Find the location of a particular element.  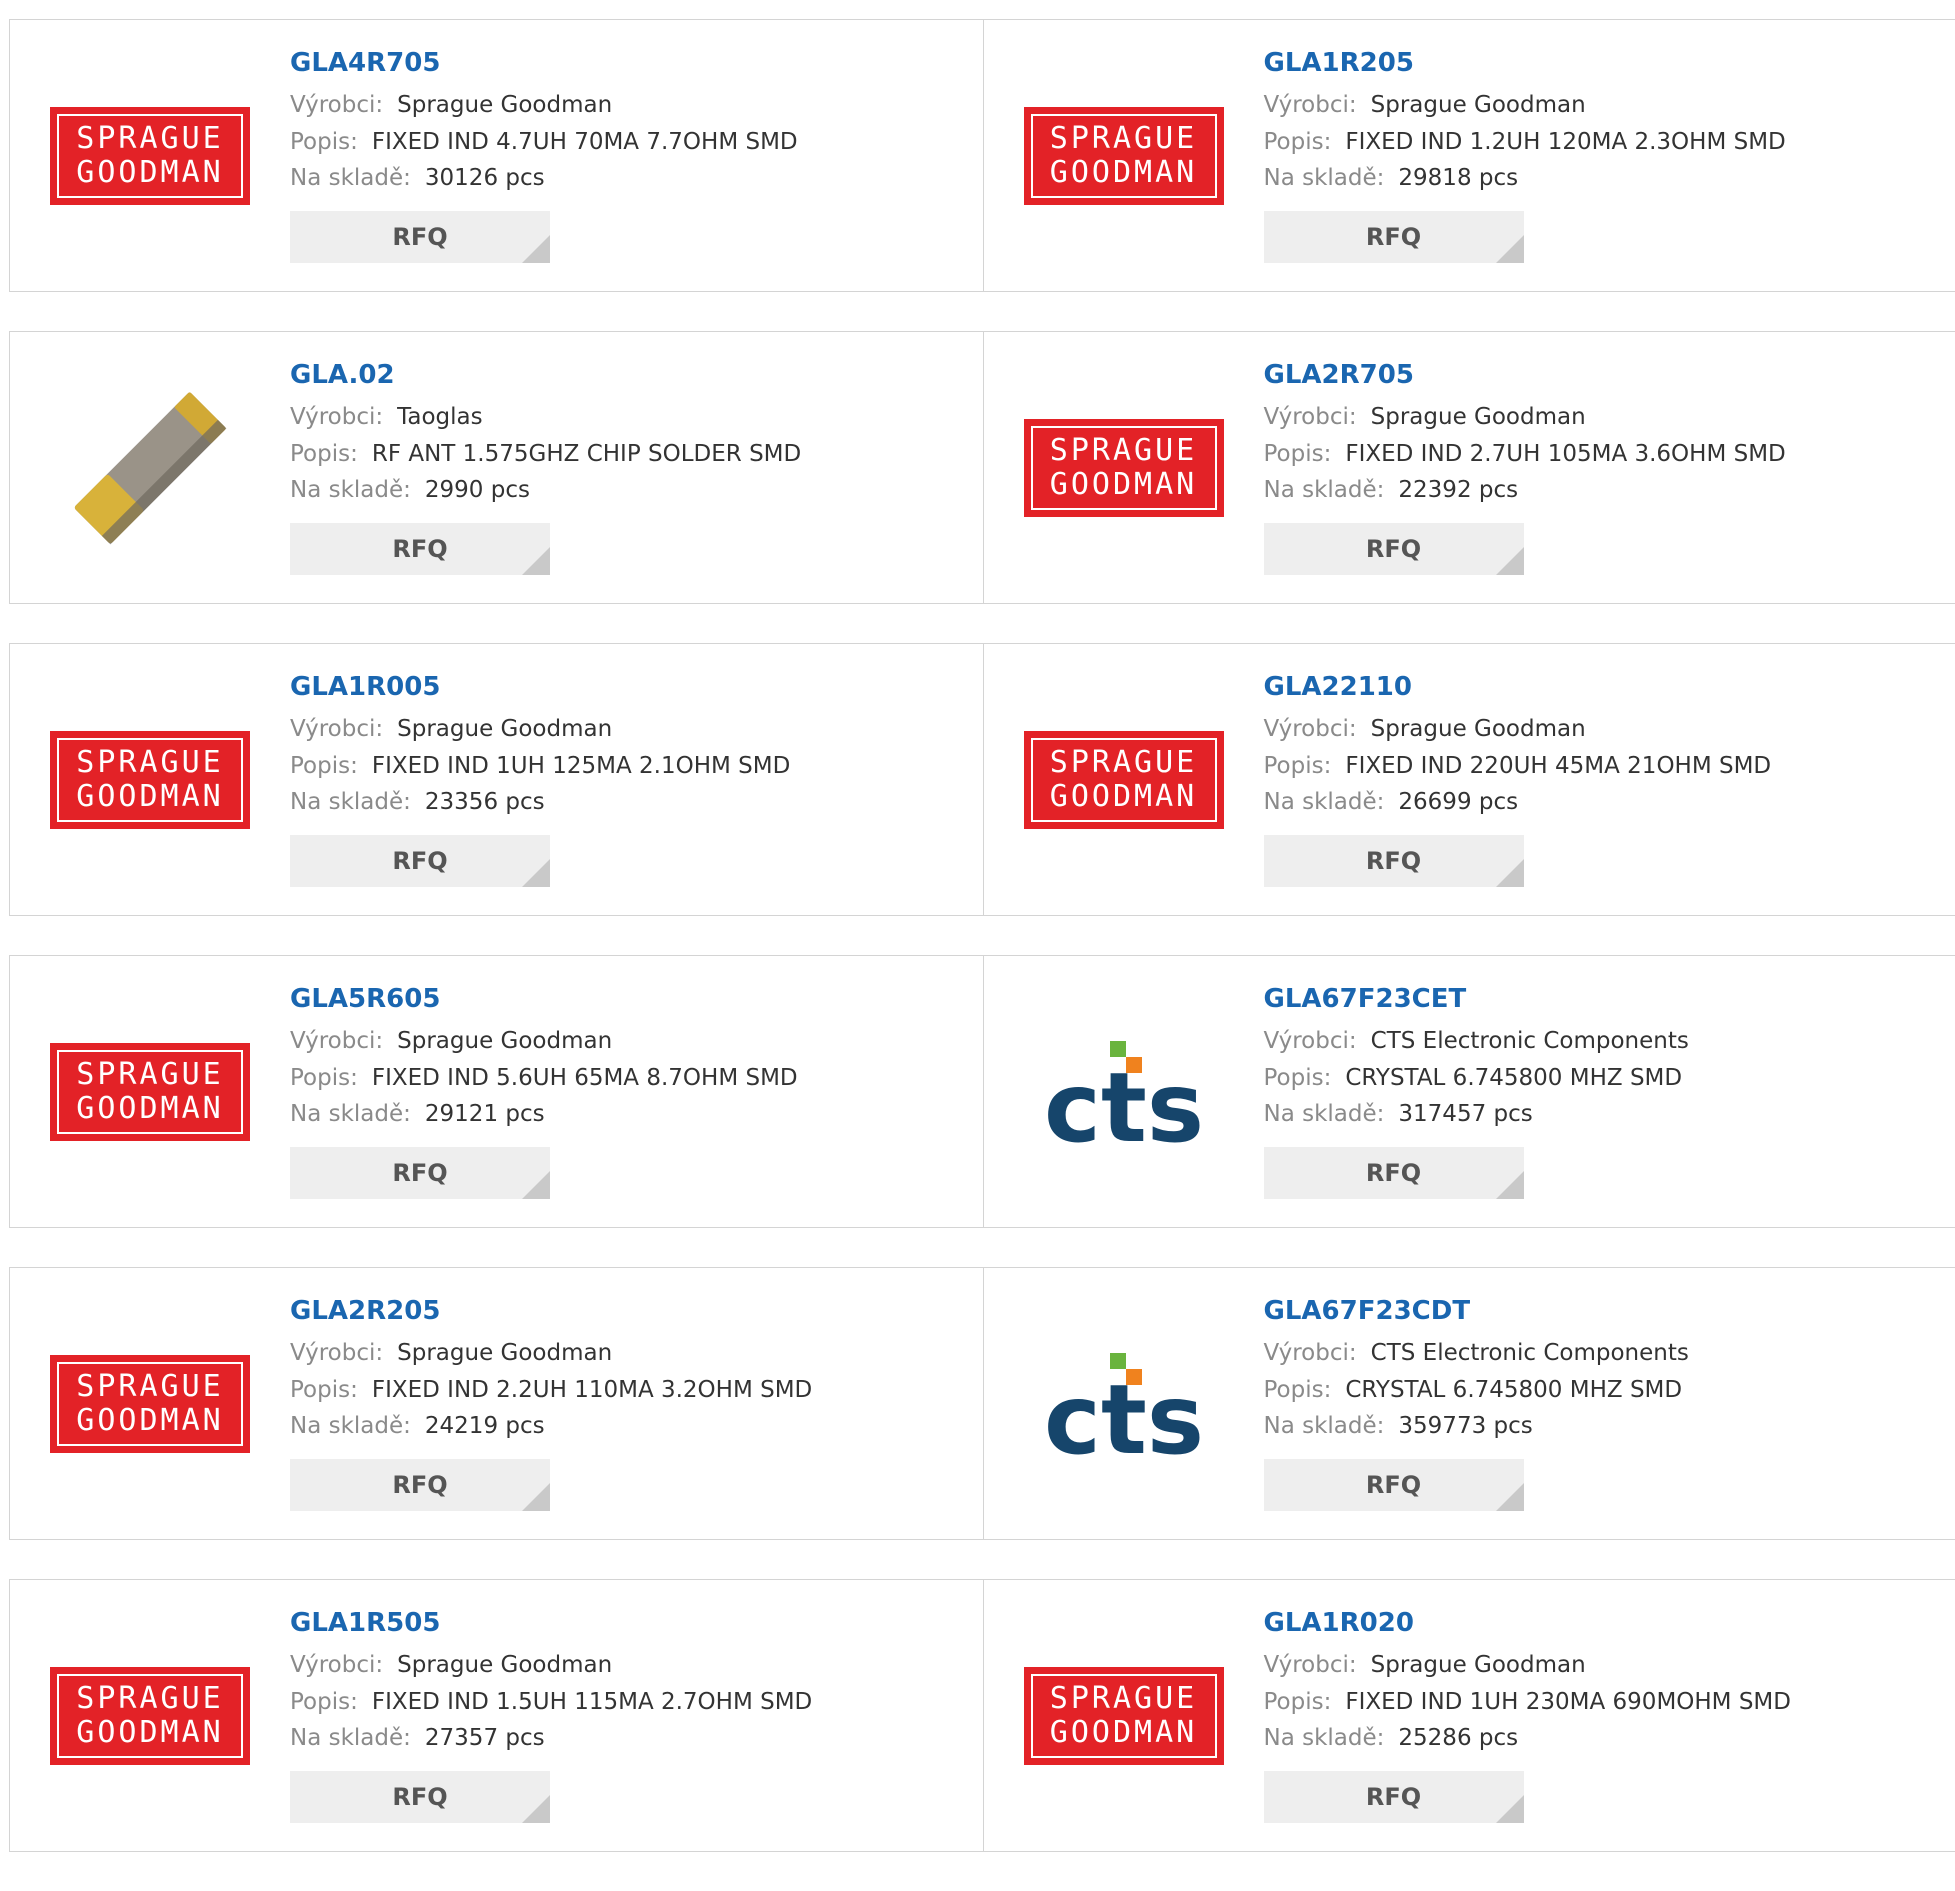

part-number-link: GLA1R020 is located at coordinates (1528, 1627).